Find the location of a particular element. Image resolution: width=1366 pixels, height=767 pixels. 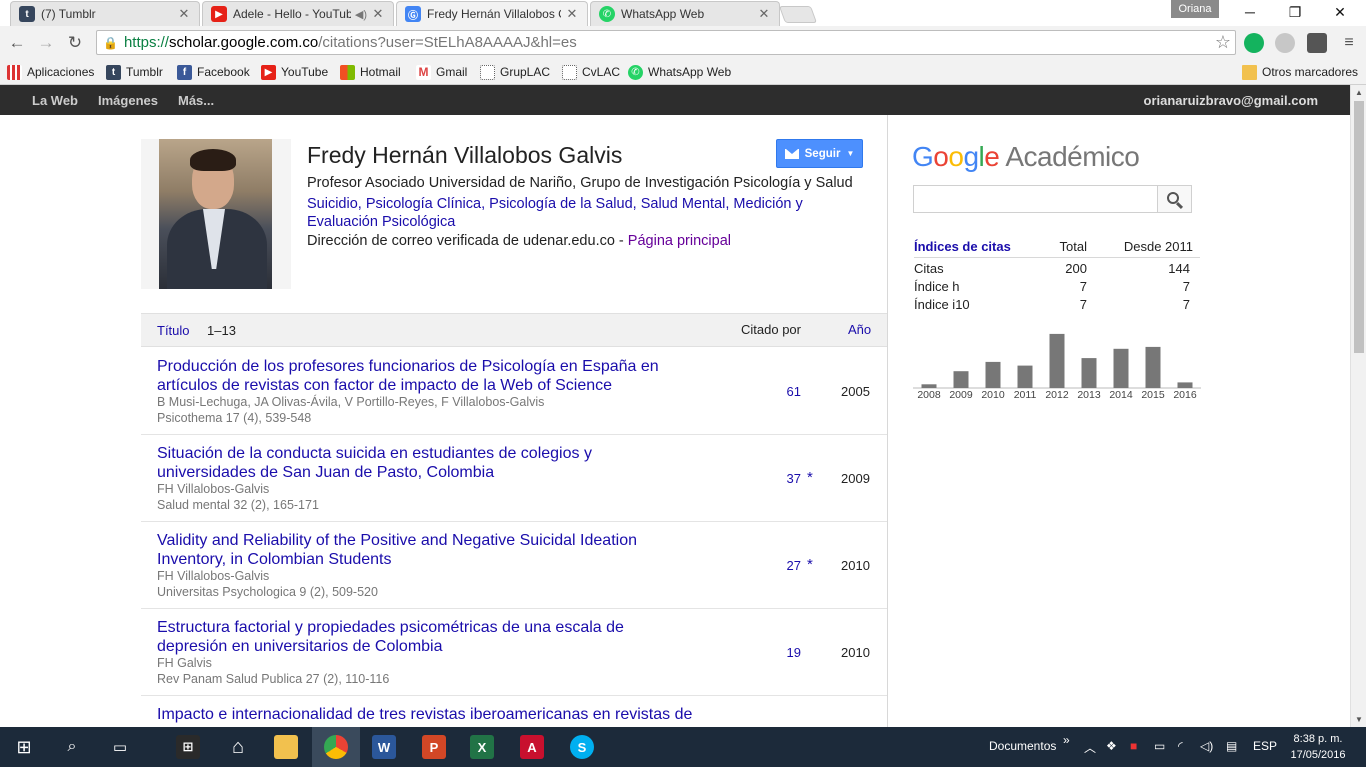

search-taskbar-button: ⌕ is located at coordinates (72, 747).